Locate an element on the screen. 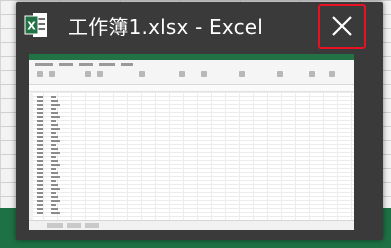  preview-formula-bar is located at coordinates (191, 88).